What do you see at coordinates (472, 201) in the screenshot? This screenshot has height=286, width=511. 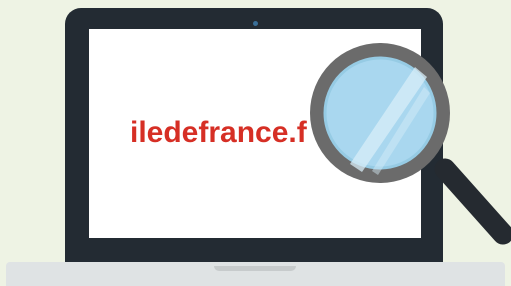 I see `magnifier-handle` at bounding box center [472, 201].